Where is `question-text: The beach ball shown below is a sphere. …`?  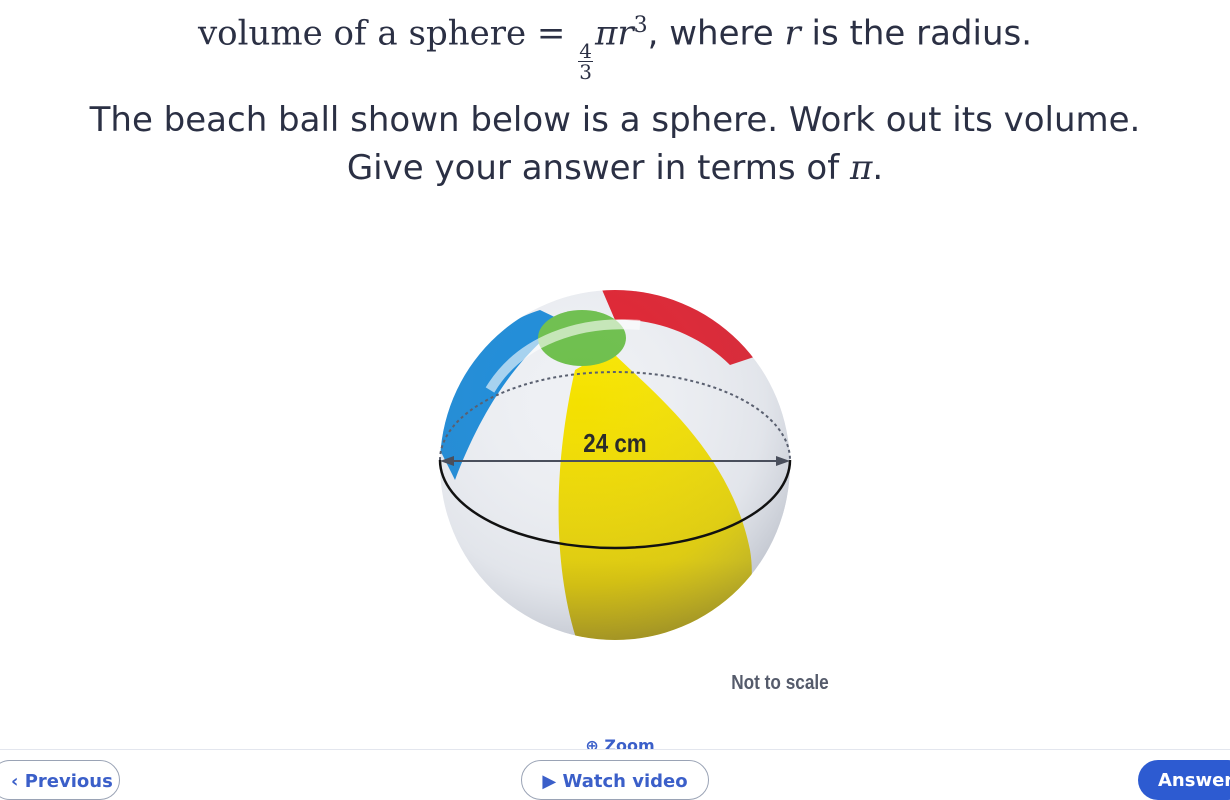
question-text: The beach ball shown below is a sphere. … is located at coordinates (615, 144).